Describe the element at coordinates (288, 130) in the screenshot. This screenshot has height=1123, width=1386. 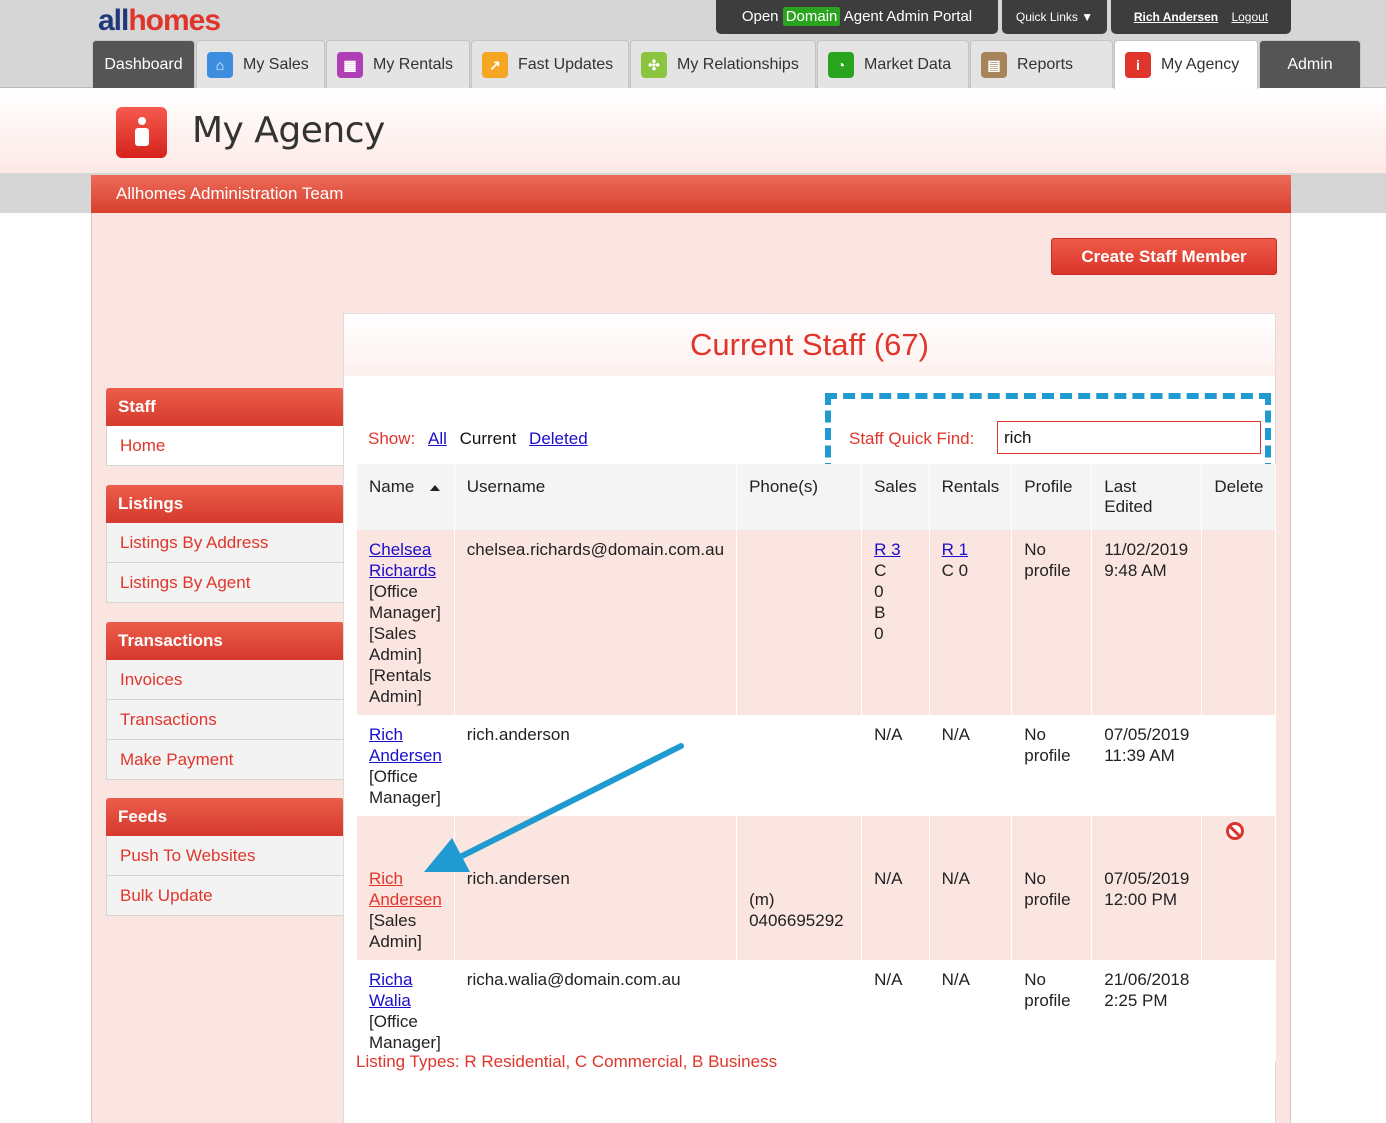
I see `page-title: My Agency` at that location.